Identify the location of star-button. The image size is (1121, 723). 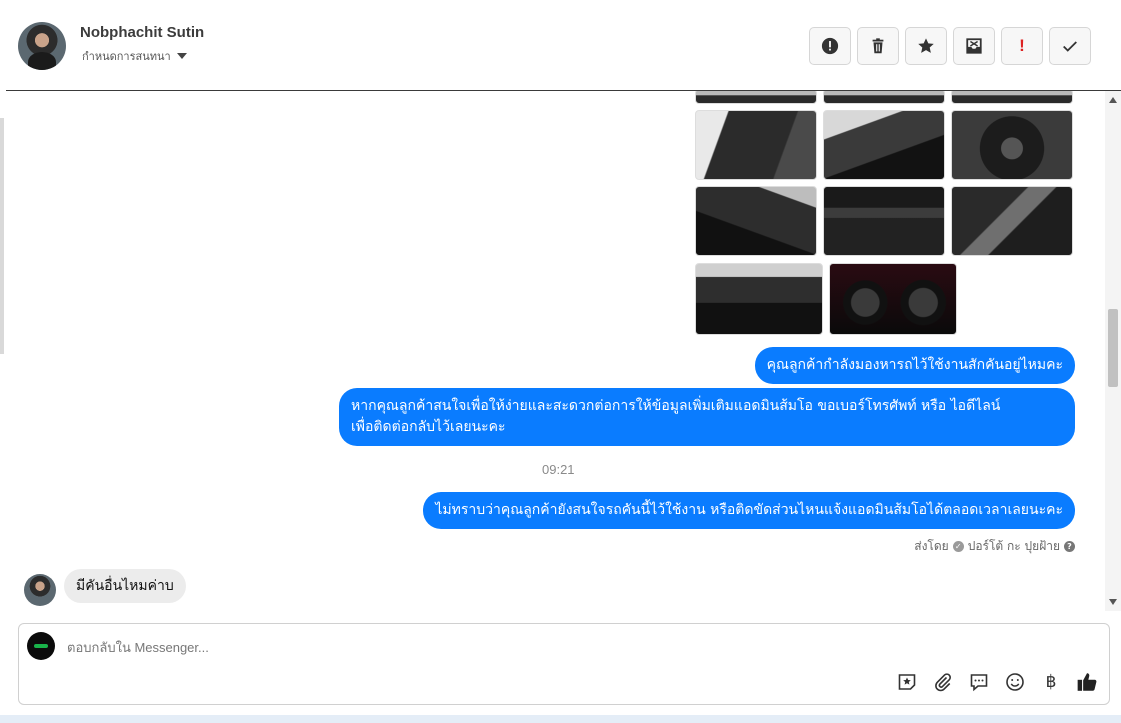
(926, 46).